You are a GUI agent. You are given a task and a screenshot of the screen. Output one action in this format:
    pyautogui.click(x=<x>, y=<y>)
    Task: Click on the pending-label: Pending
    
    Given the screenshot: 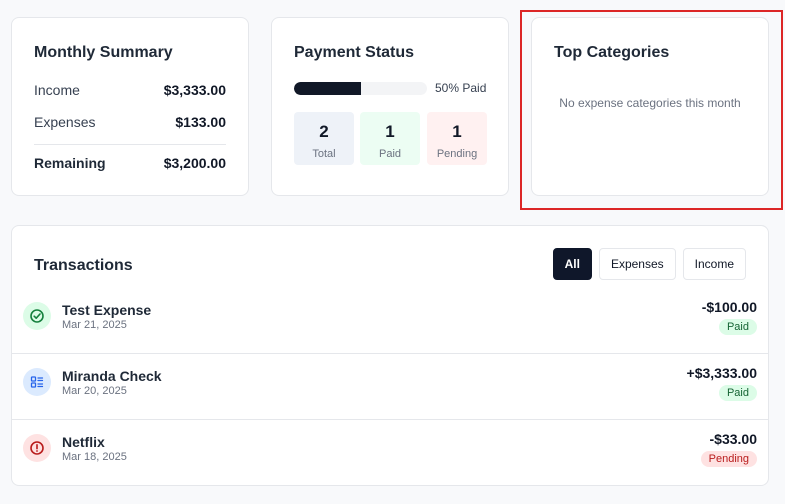 What is the action you would take?
    pyautogui.click(x=457, y=154)
    